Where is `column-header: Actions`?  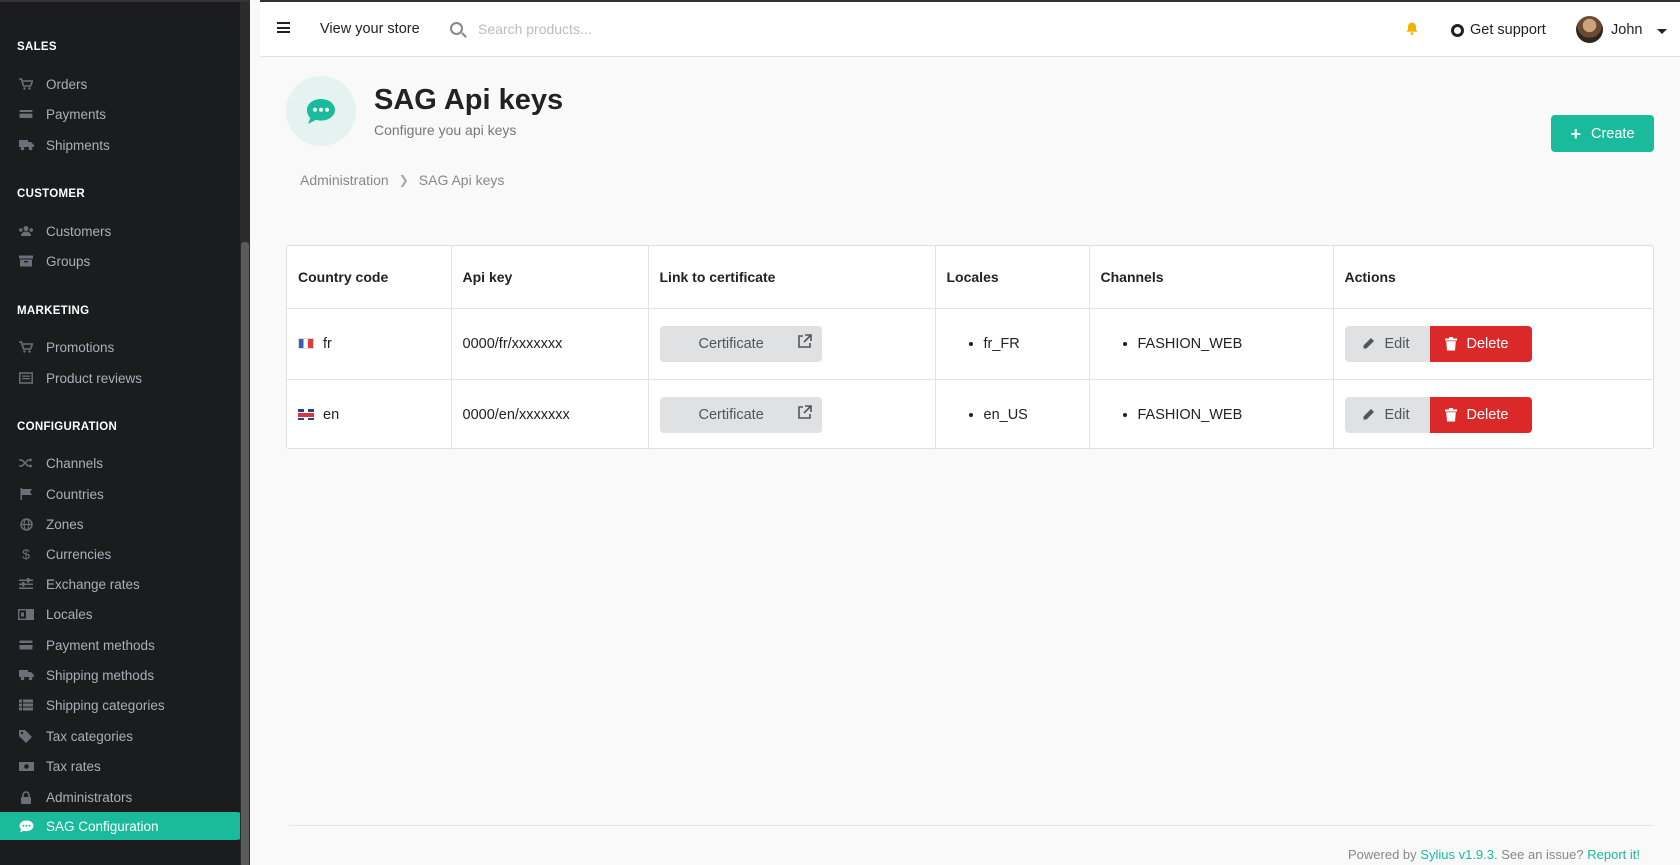 column-header: Actions is located at coordinates (1493, 277).